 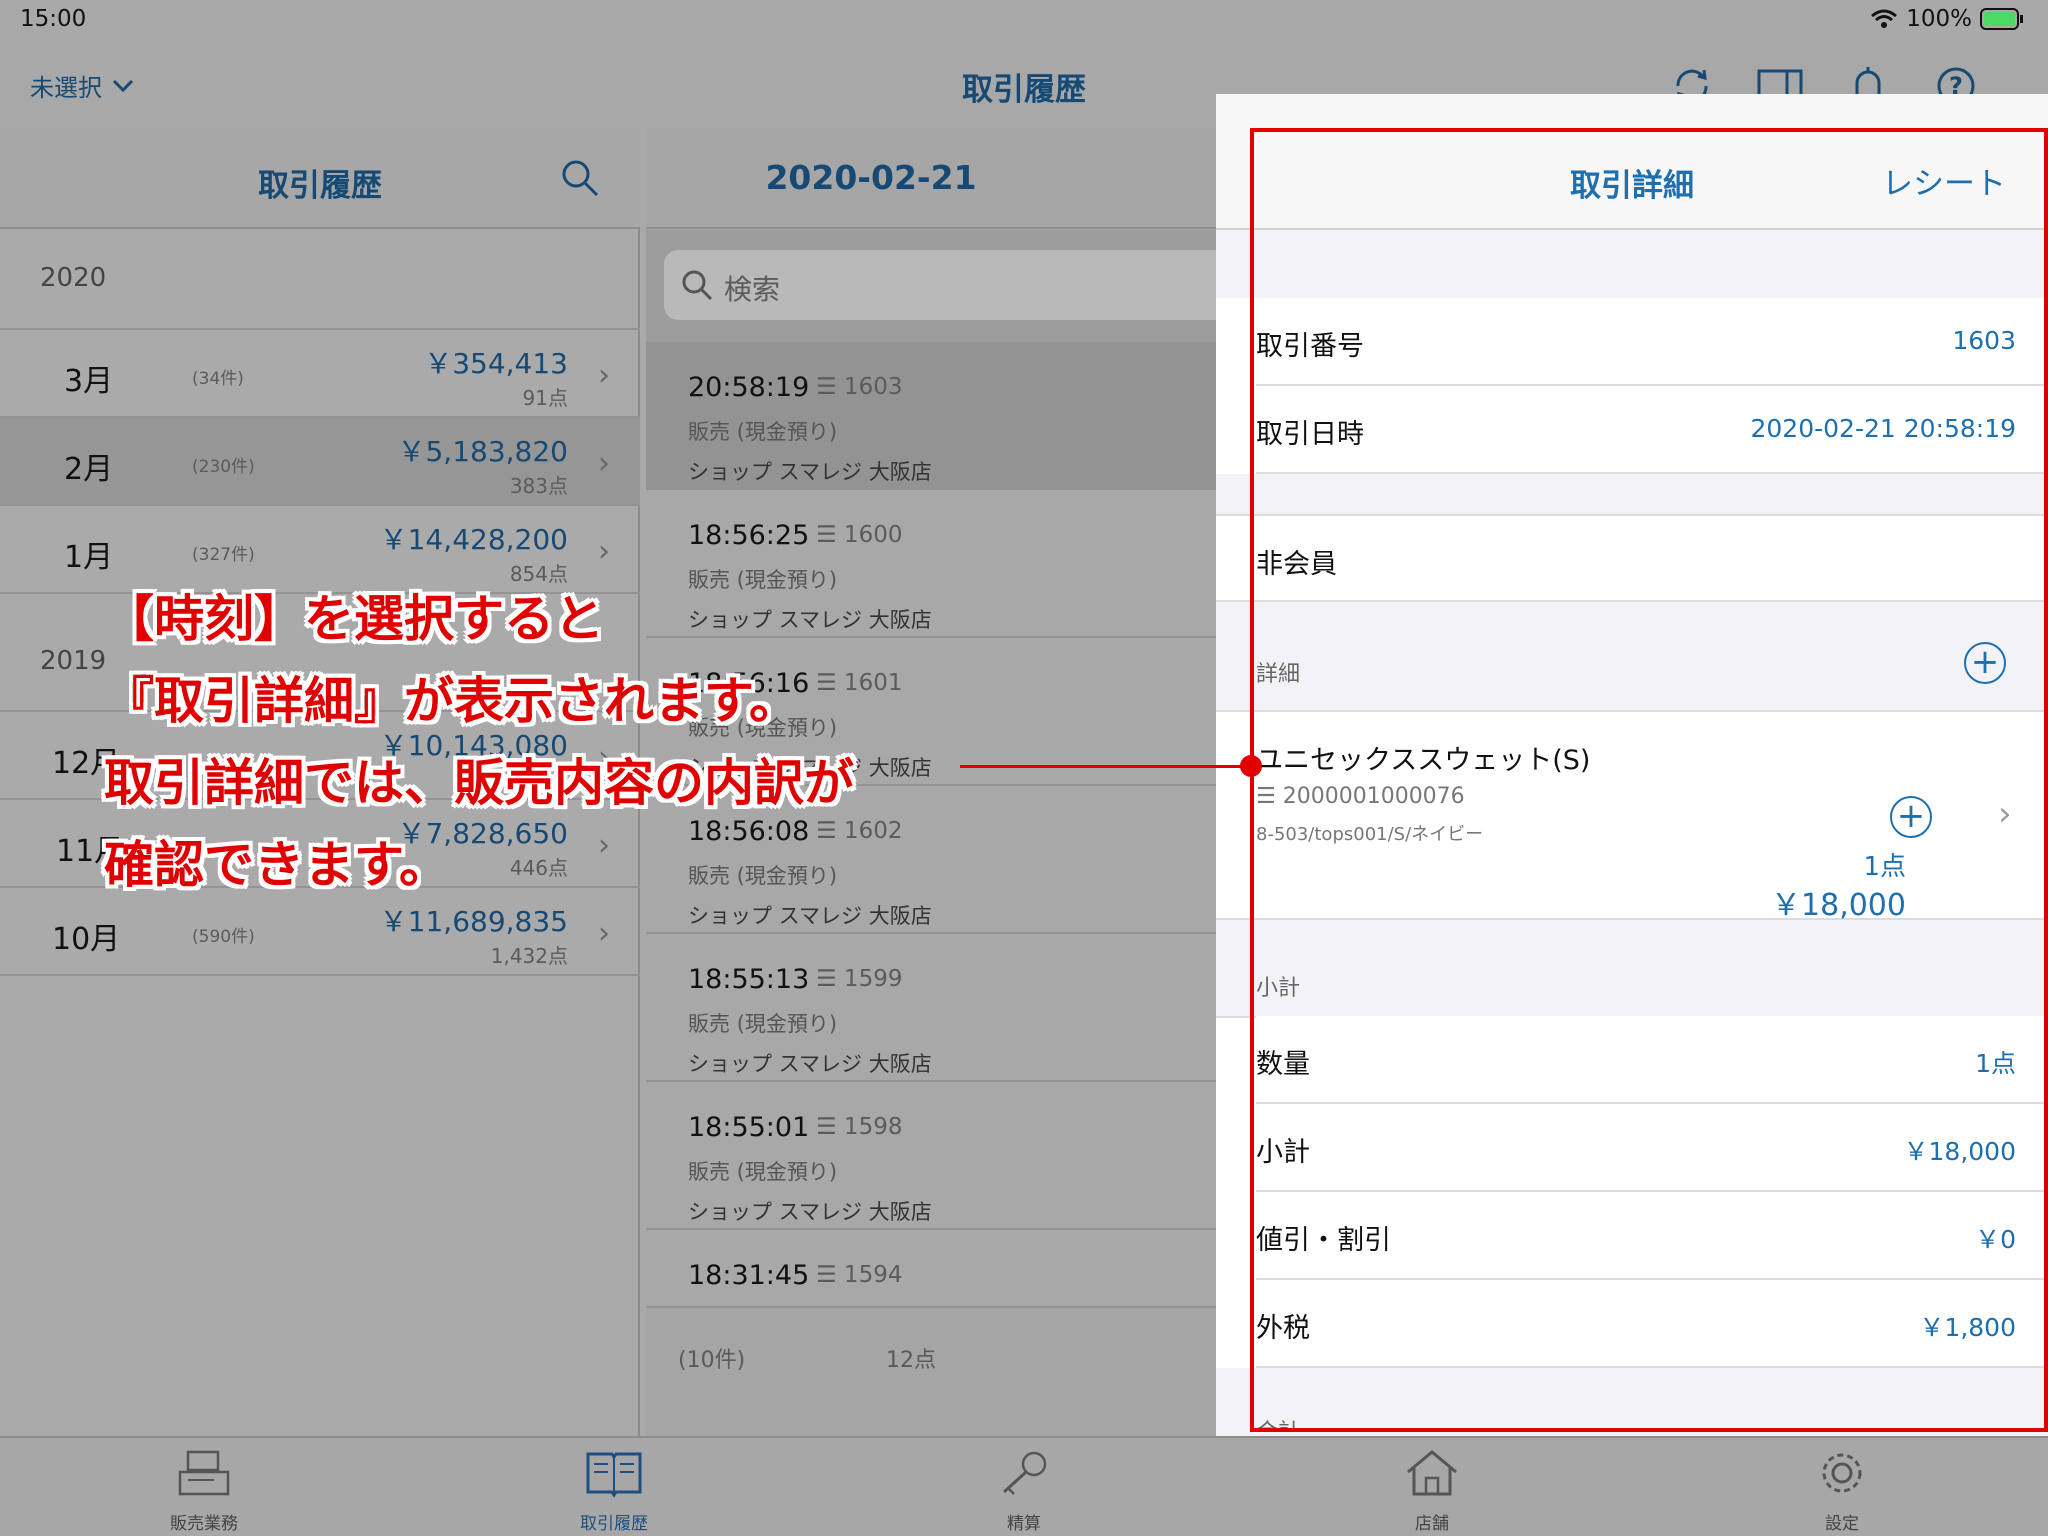 I want to click on transaction-list-header: 2020-02-21, so click(x=932, y=178).